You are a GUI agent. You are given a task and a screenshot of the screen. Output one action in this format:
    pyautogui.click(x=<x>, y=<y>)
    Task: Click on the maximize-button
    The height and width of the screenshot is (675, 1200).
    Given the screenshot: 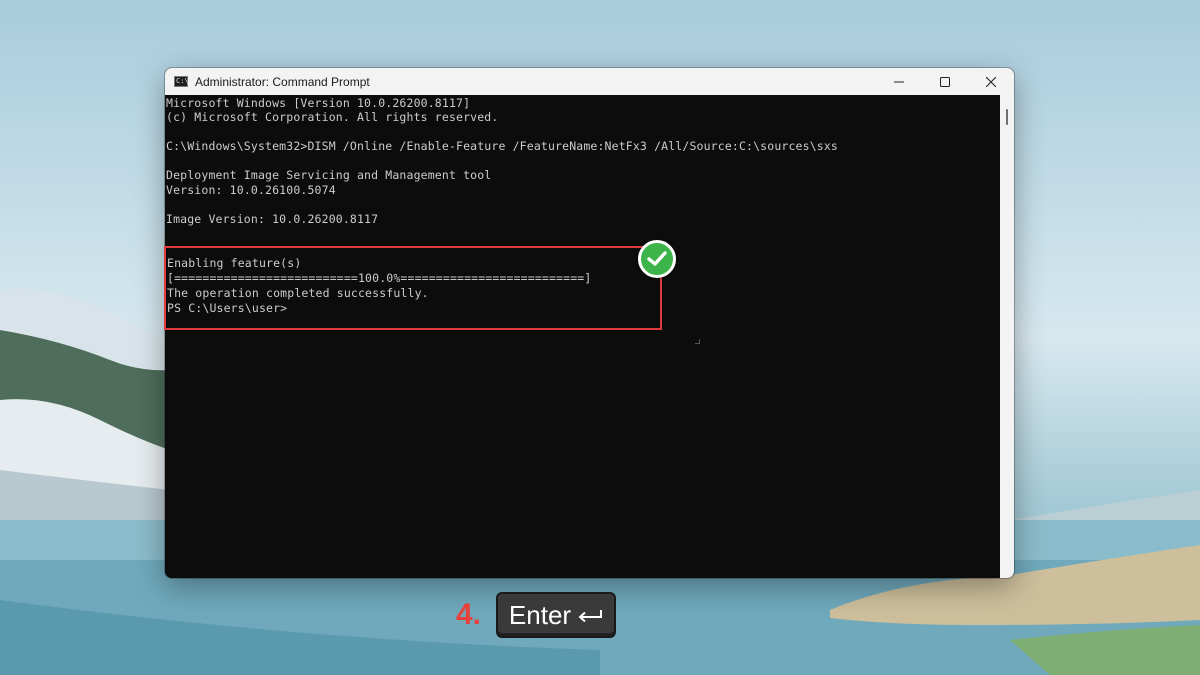 What is the action you would take?
    pyautogui.click(x=945, y=81)
    